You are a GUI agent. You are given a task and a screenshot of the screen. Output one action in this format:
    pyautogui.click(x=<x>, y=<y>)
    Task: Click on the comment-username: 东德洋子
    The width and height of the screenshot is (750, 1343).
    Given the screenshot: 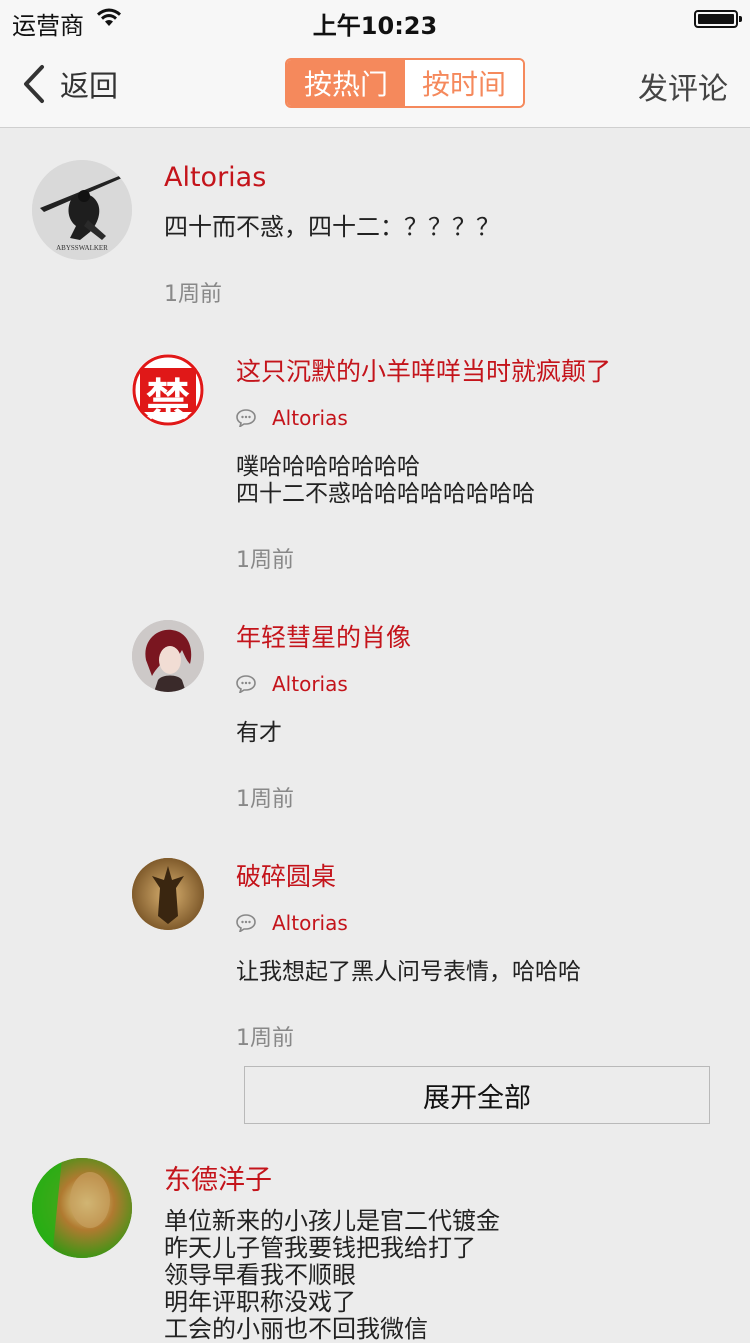 What is the action you would take?
    pyautogui.click(x=218, y=1177)
    